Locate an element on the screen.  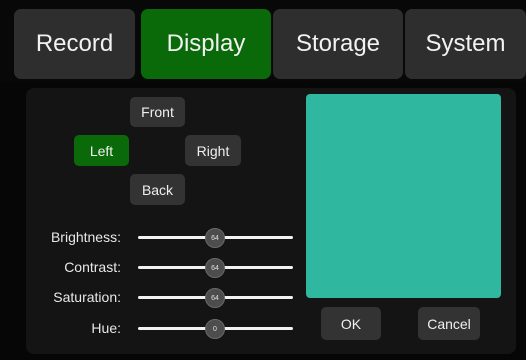
saturation-slider-thumb: 64 is located at coordinates (215, 298).